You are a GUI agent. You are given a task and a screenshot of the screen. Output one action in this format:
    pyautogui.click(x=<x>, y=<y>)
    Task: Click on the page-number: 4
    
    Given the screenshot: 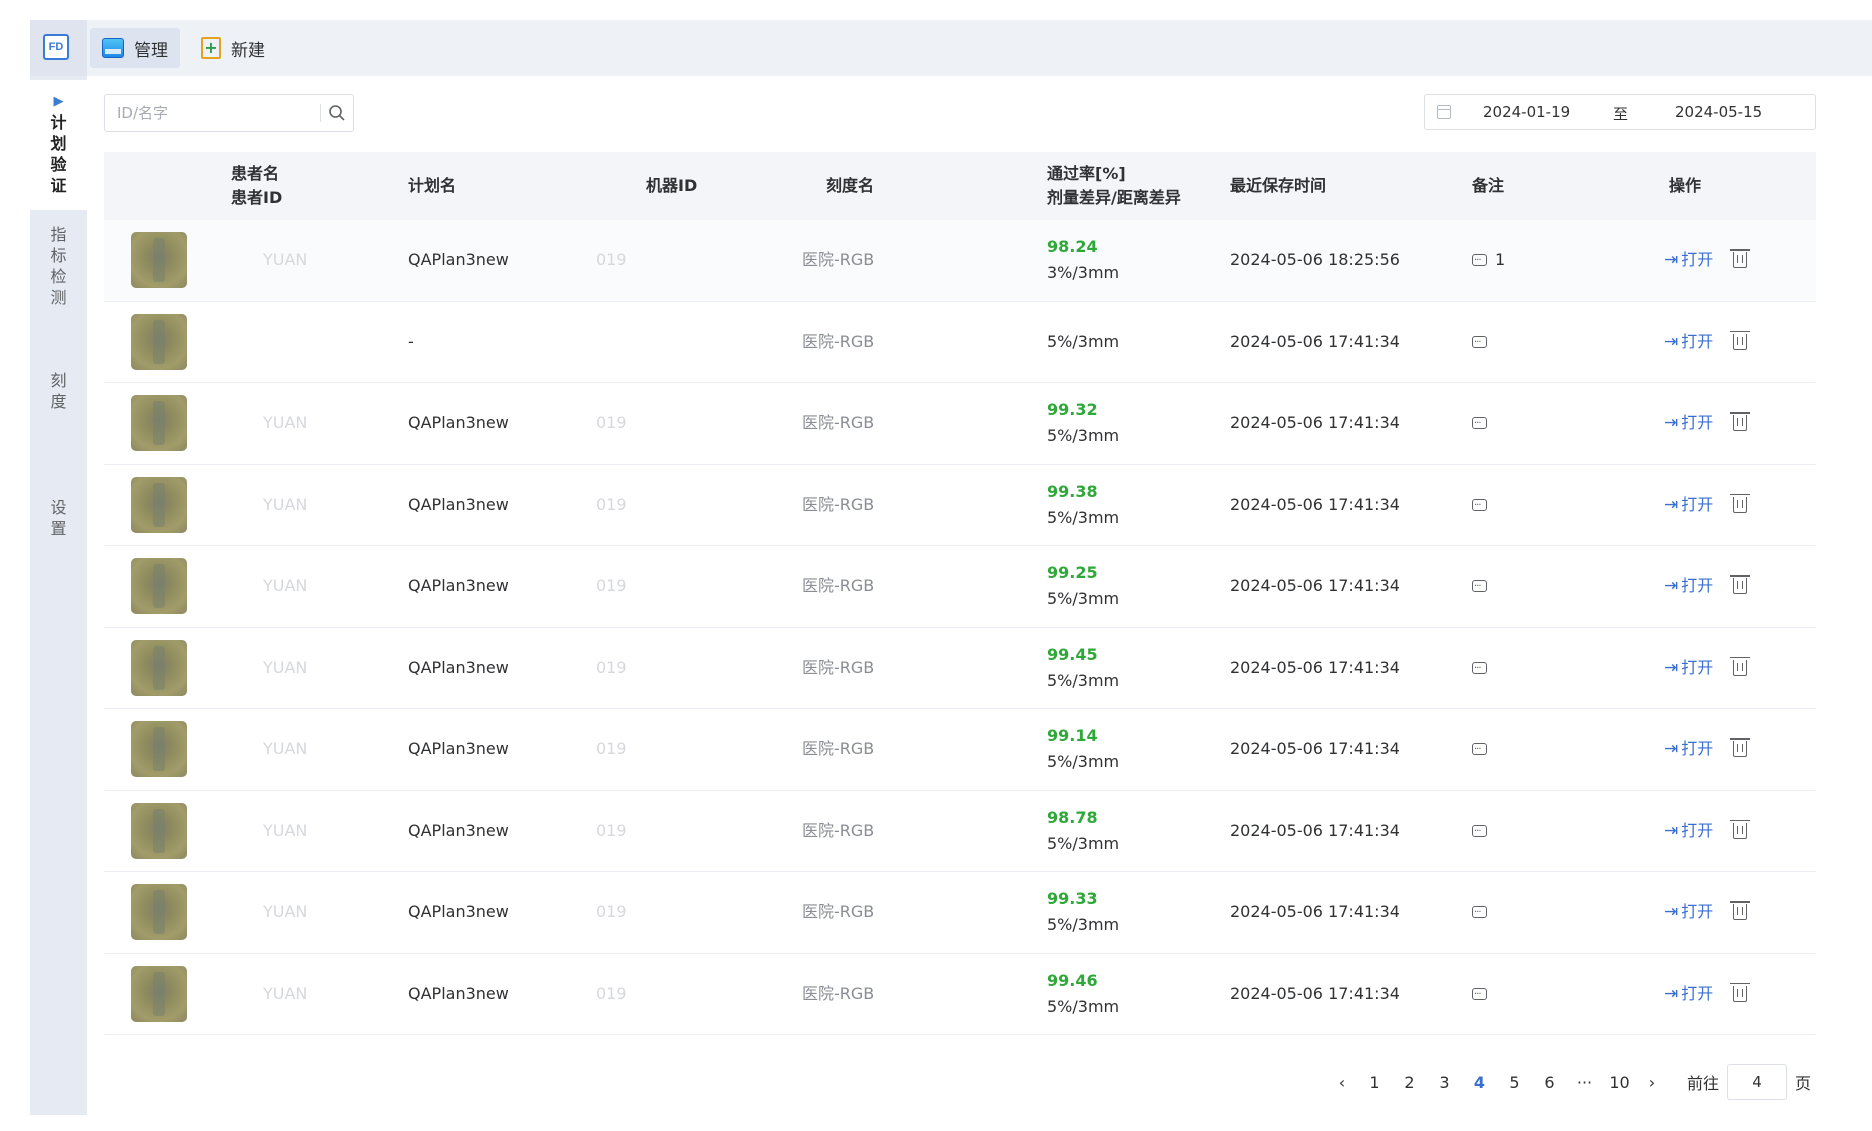 What is the action you would take?
    pyautogui.click(x=1479, y=1082)
    